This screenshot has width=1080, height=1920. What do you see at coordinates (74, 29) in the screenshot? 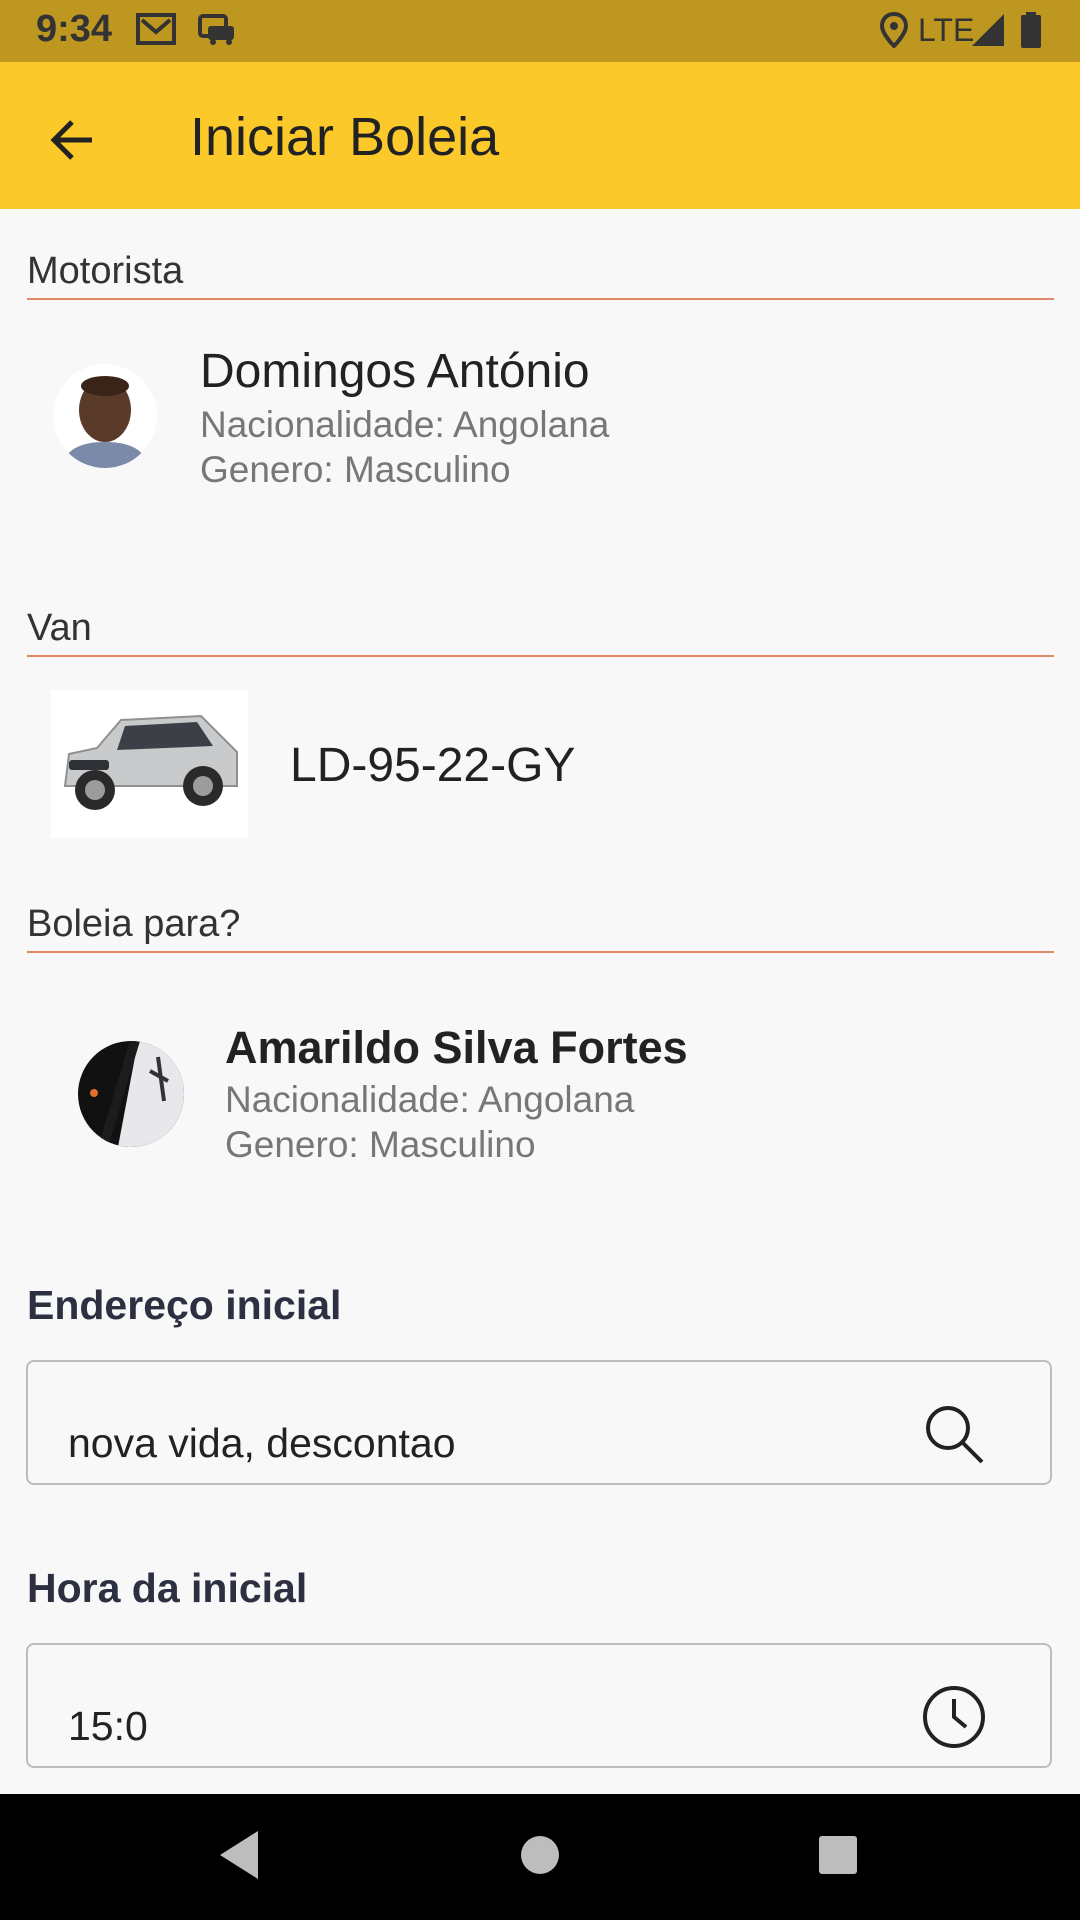
I see `status-time: 9:34` at bounding box center [74, 29].